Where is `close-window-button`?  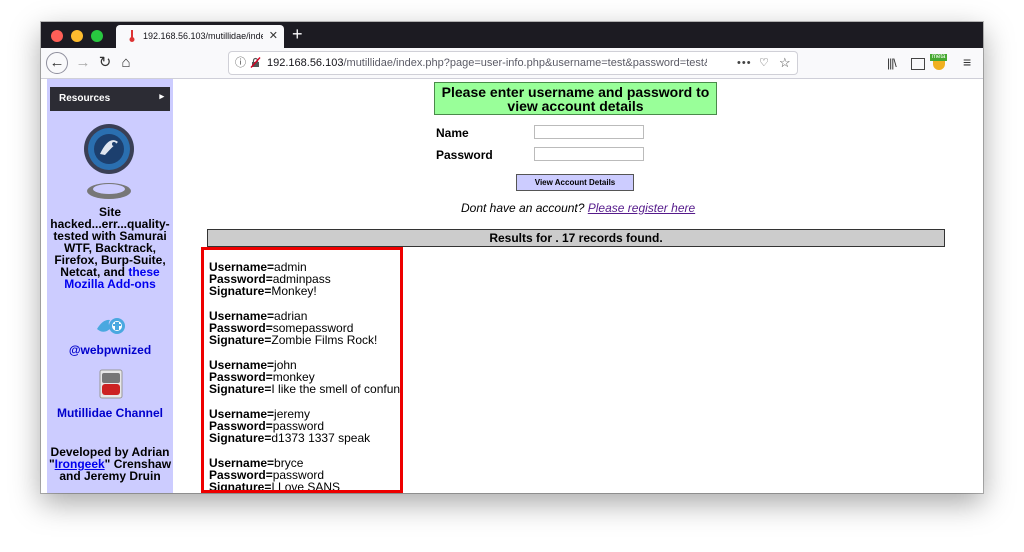
close-window-button is located at coordinates (57, 36).